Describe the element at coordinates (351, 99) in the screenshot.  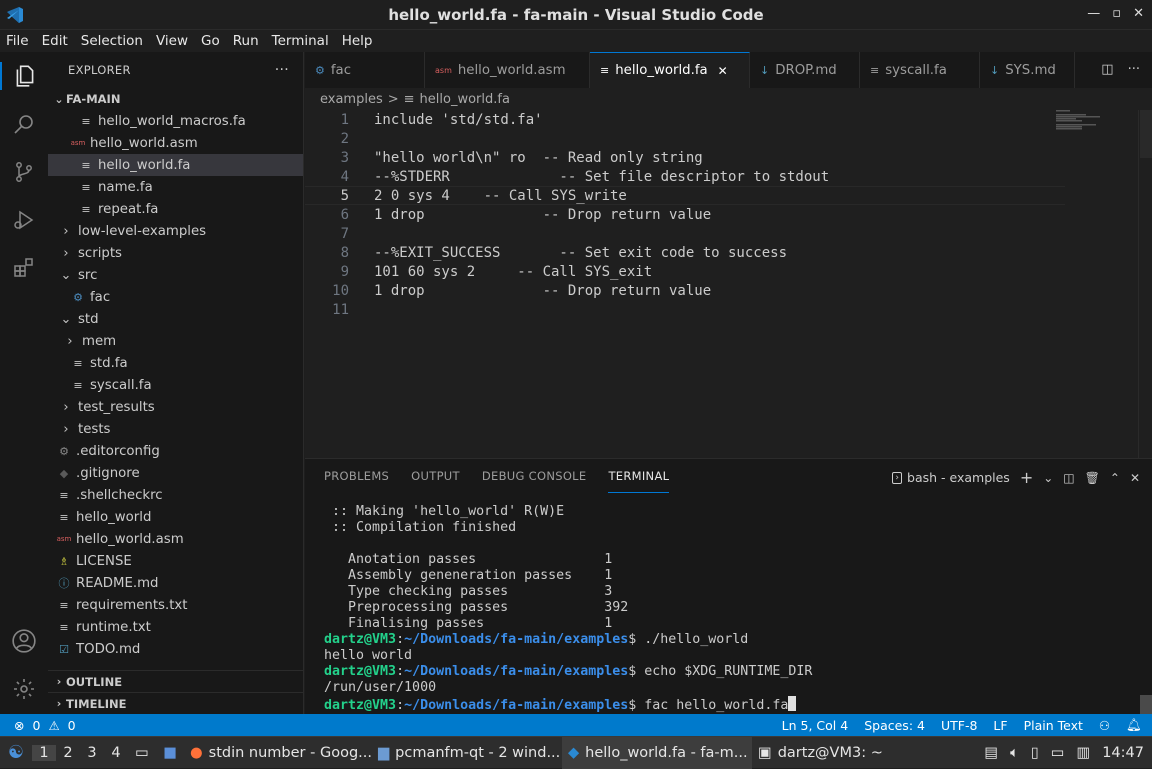
I see `breadcrumb-folder: examples` at that location.